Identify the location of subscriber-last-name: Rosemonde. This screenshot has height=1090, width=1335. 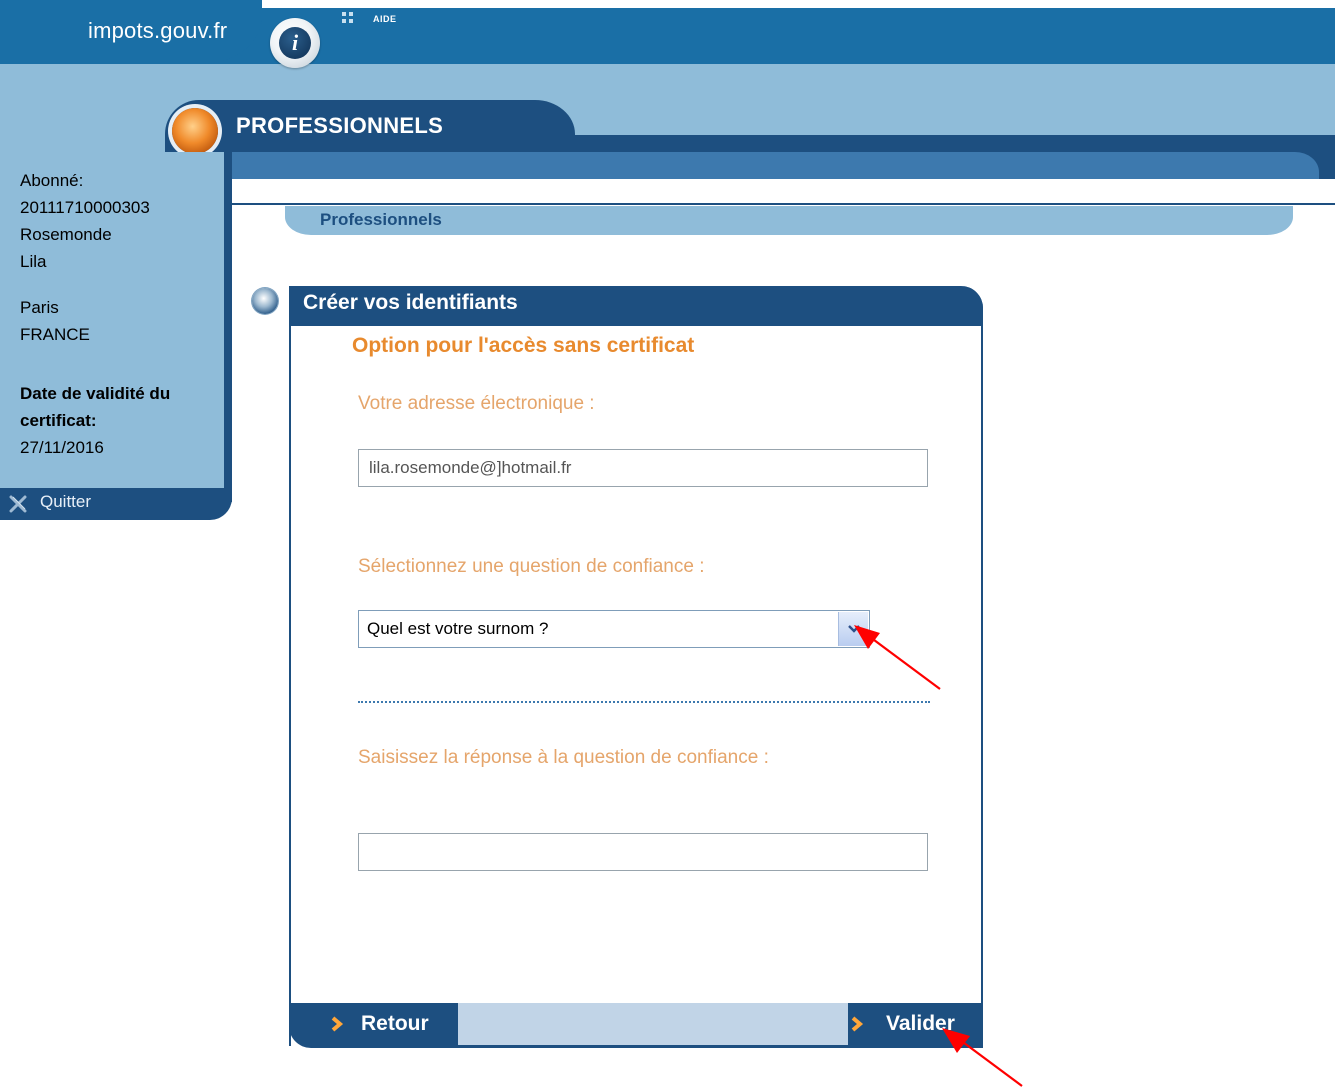
(66, 234).